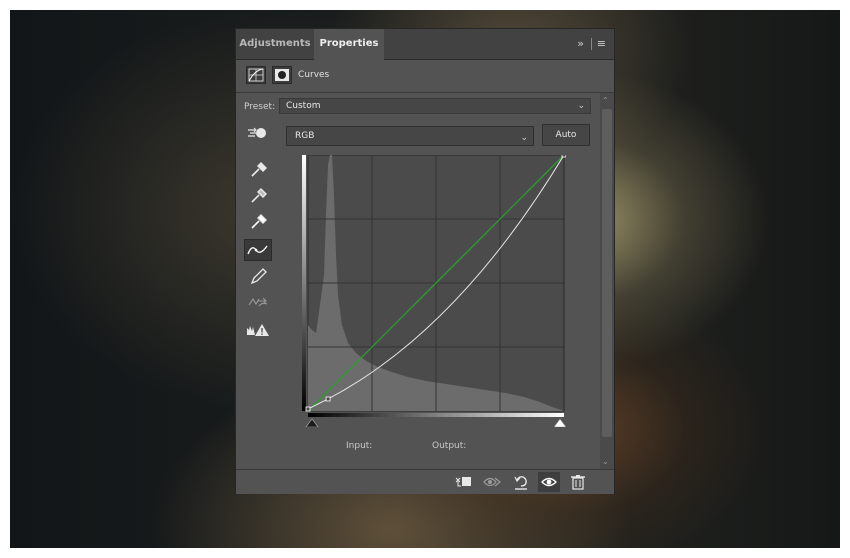 Image resolution: width=850 pixels, height=558 pixels. What do you see at coordinates (258, 276) in the screenshot?
I see `draw-curve-icon` at bounding box center [258, 276].